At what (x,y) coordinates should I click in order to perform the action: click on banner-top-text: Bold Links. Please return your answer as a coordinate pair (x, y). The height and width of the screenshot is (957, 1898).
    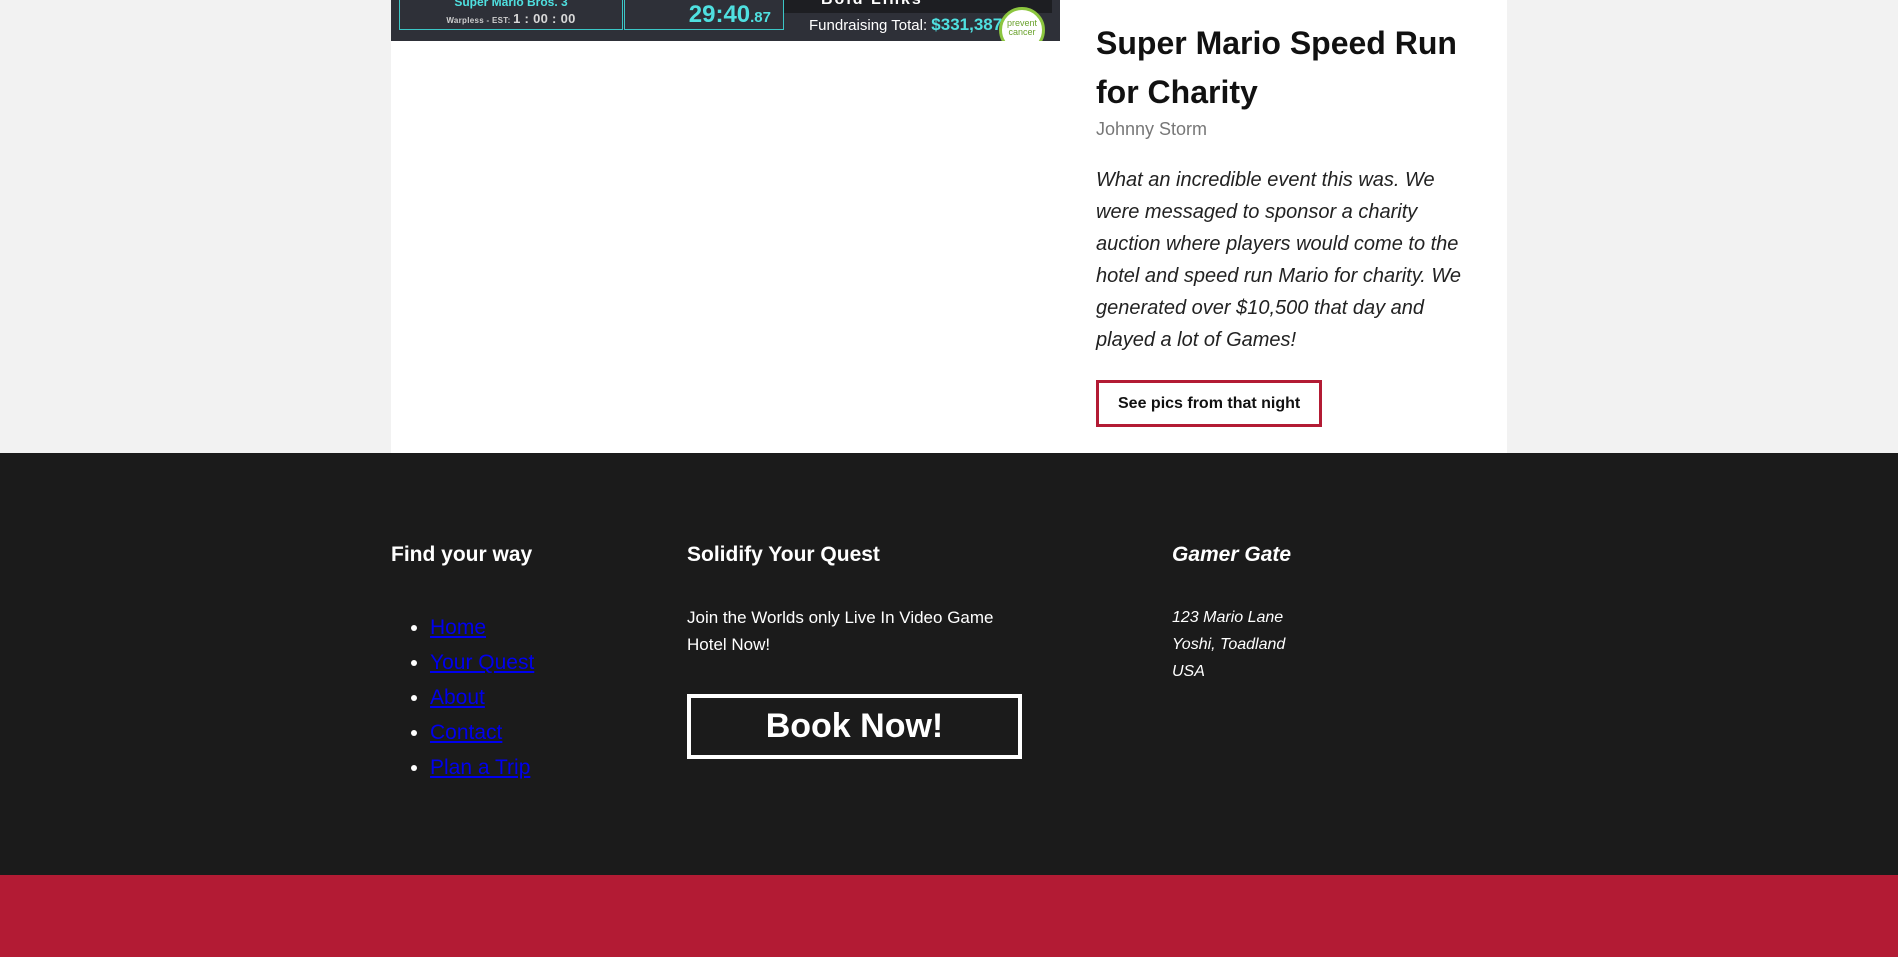
    Looking at the image, I should click on (872, 4).